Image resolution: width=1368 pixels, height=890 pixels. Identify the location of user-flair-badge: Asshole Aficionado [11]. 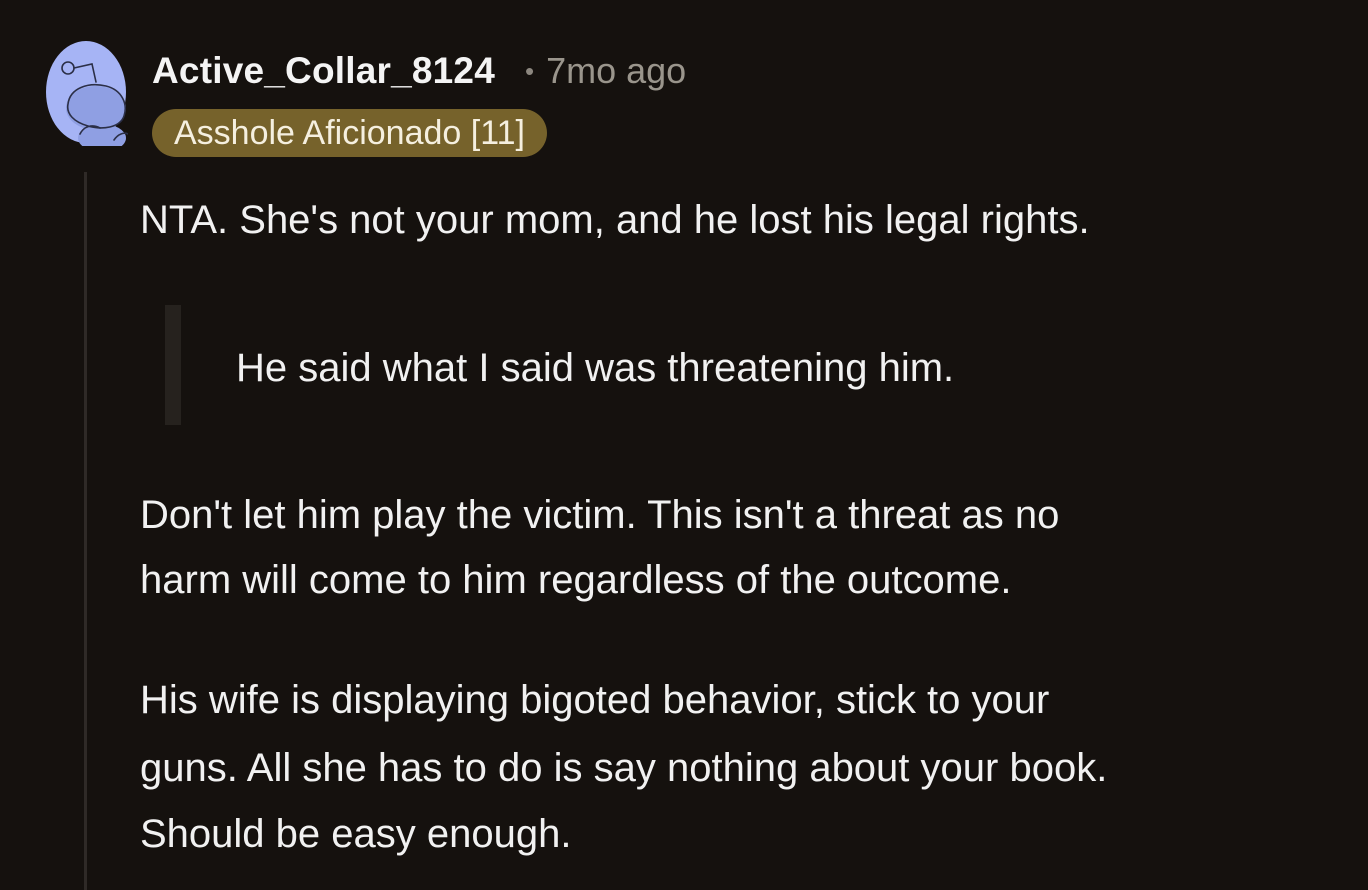
(349, 133).